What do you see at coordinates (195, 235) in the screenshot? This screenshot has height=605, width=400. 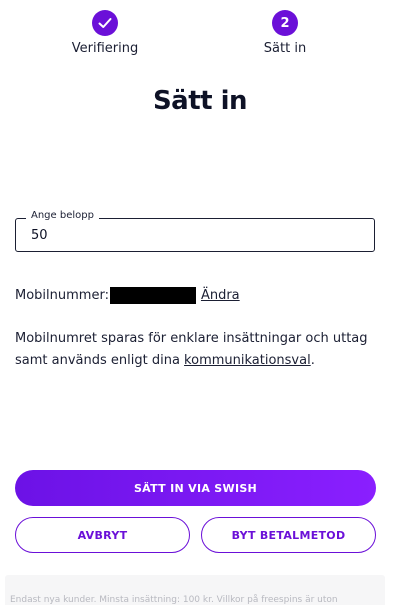 I see `amount-input` at bounding box center [195, 235].